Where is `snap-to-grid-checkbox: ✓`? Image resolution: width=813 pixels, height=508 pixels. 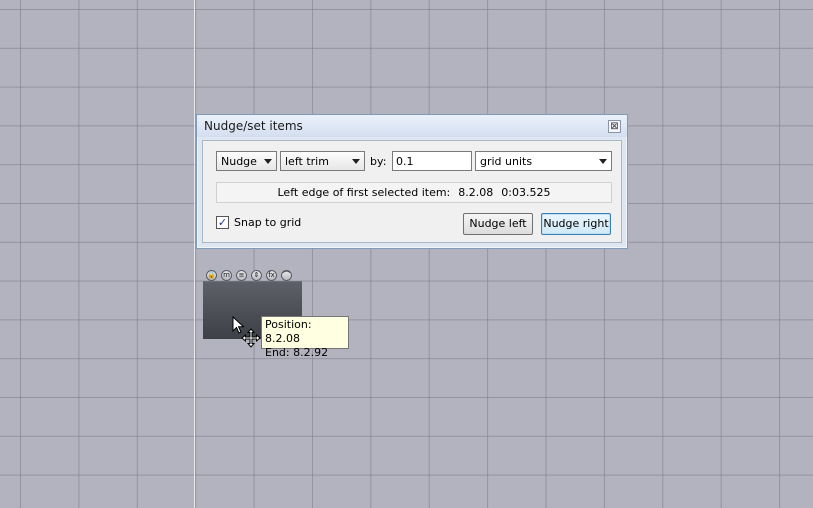
snap-to-grid-checkbox: ✓ is located at coordinates (222, 222).